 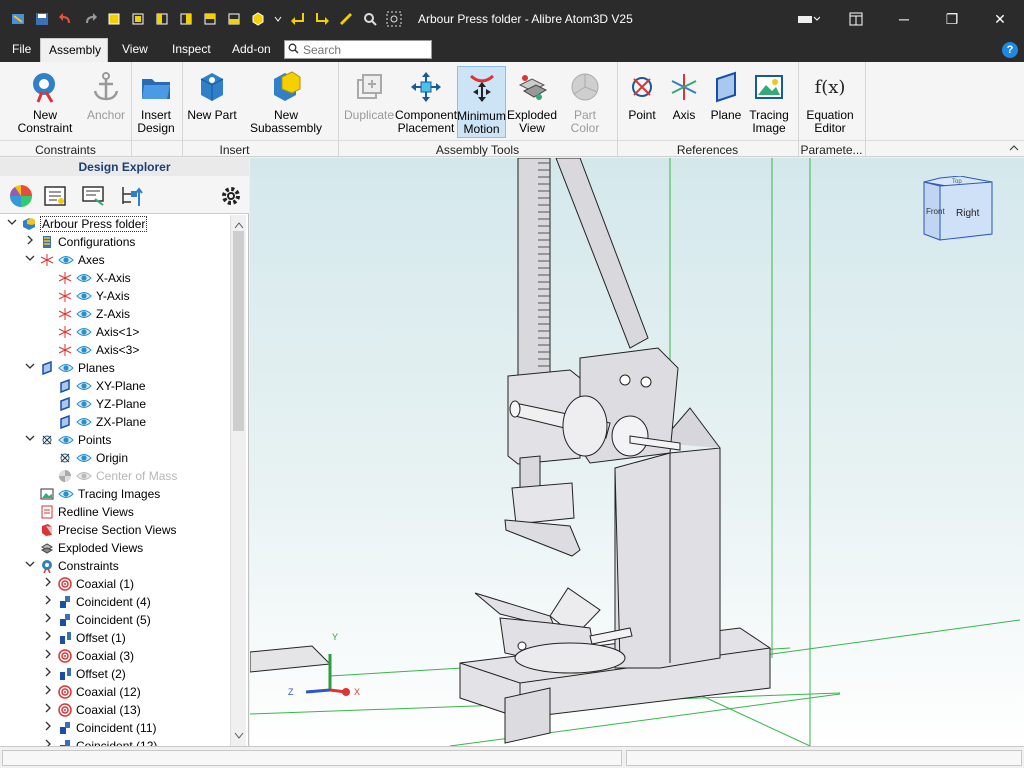 I want to click on tree-item: Coincident (4), so click(x=115, y=602).